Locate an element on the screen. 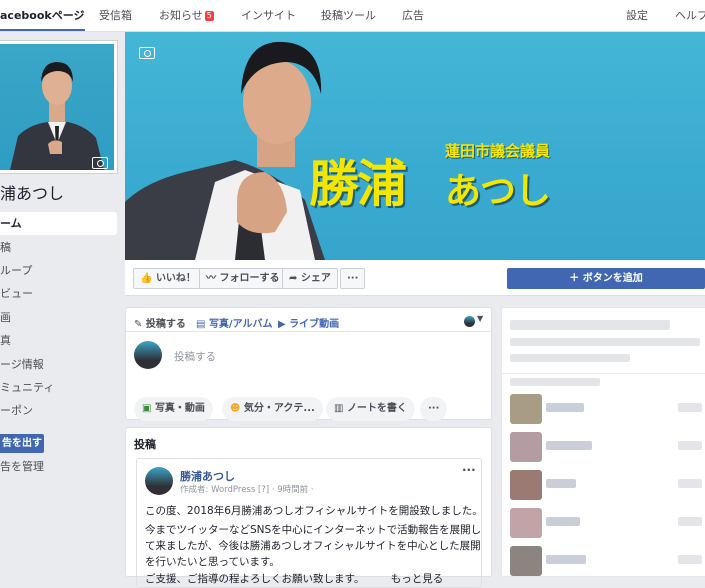 The height and width of the screenshot is (588, 705). sidebar-item-home: ーム is located at coordinates (58, 223).